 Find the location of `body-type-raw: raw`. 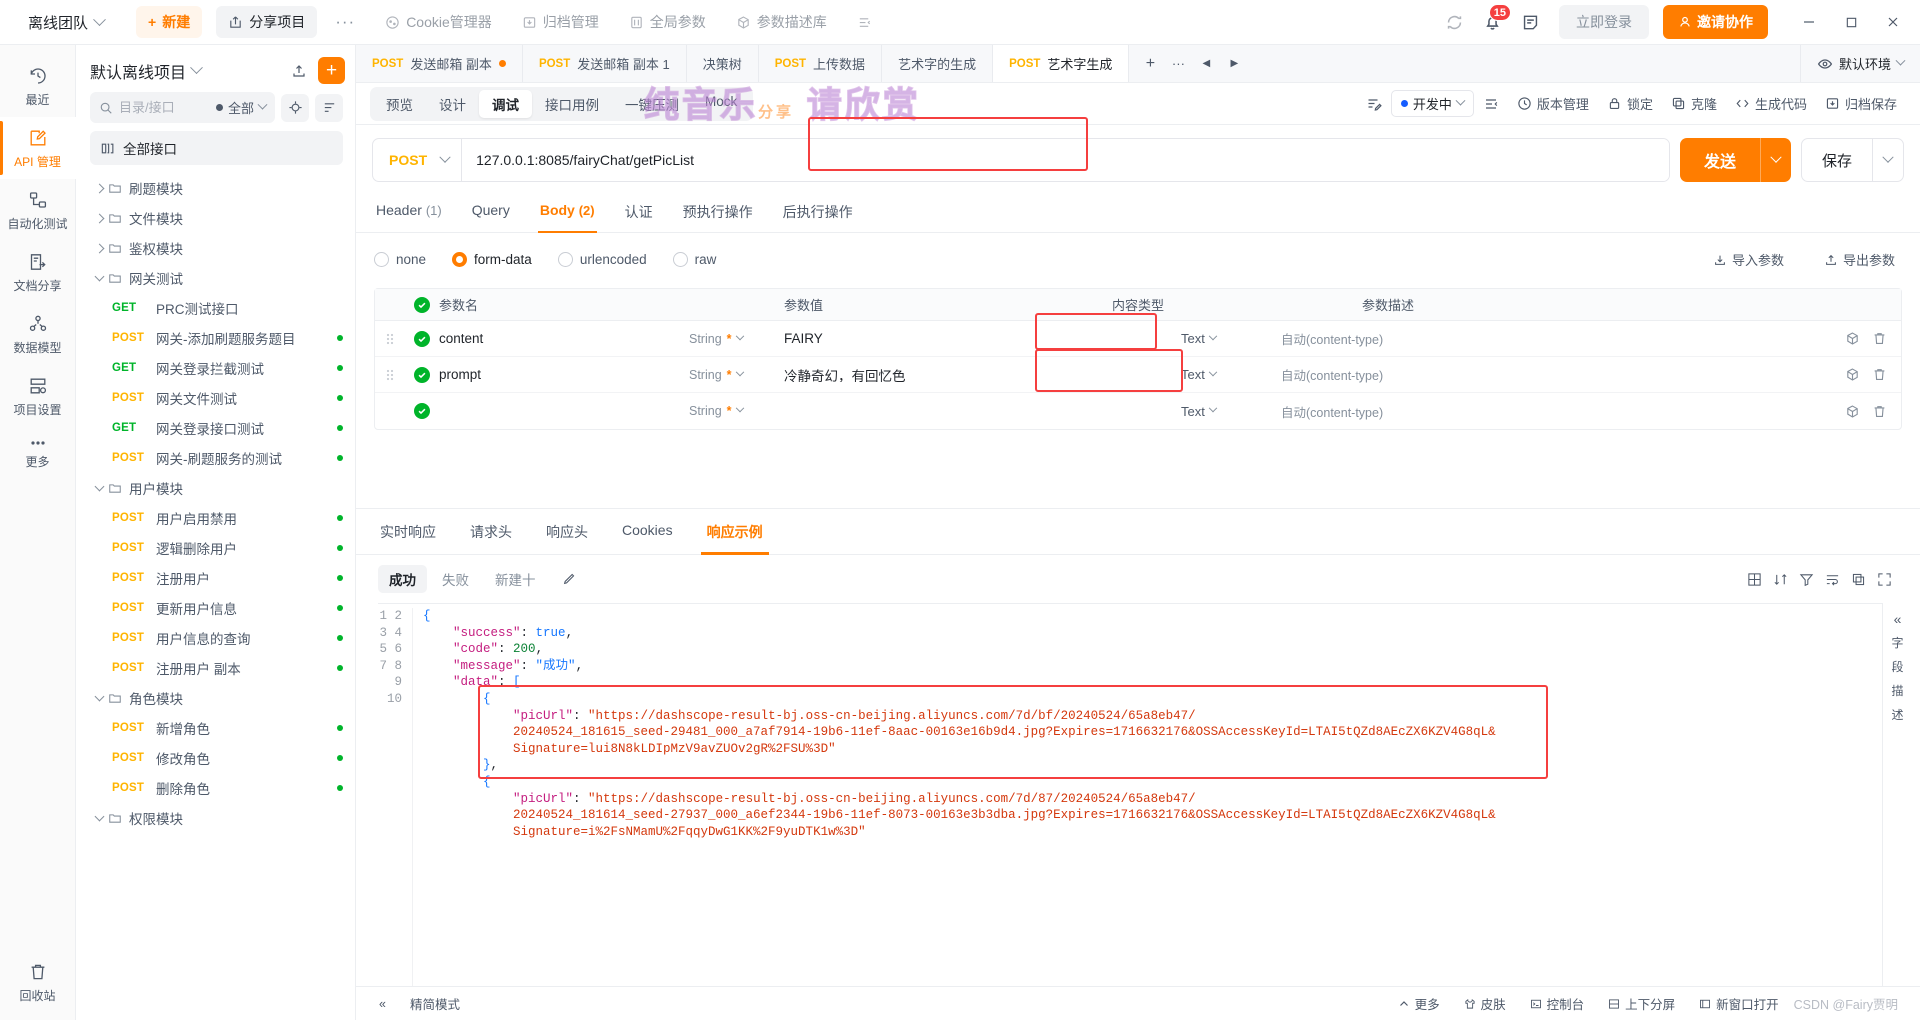

body-type-raw: raw is located at coordinates (694, 259).